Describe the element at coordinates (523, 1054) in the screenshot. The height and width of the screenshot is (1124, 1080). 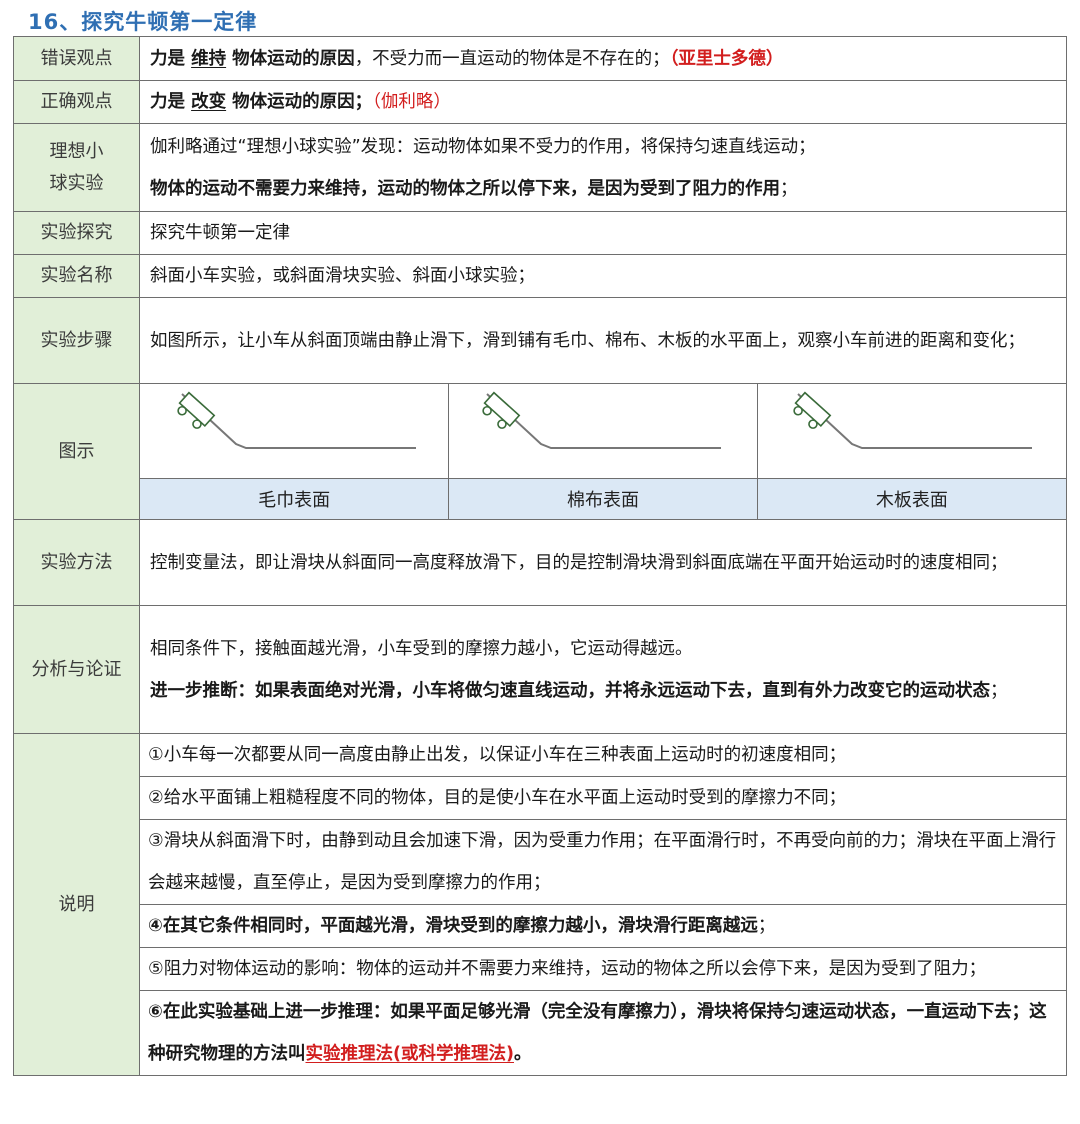
I see `text-segment: 。` at that location.